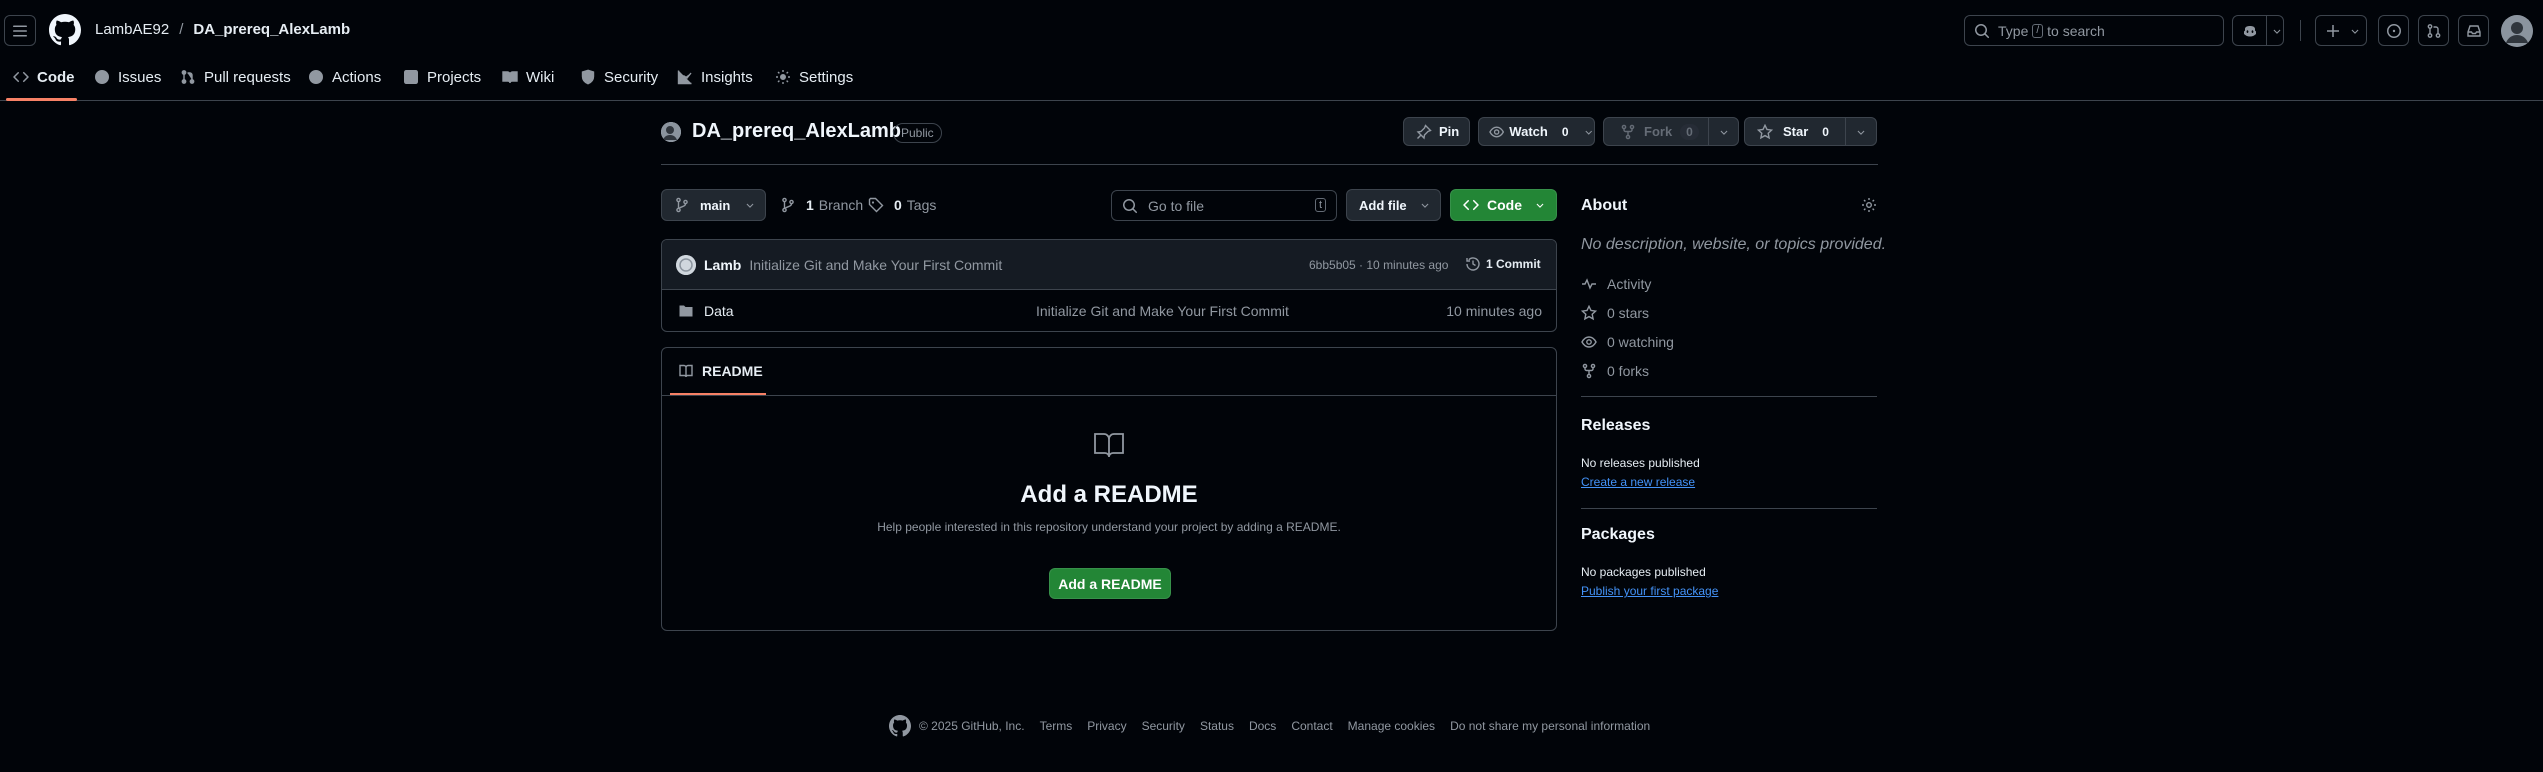 The image size is (2543, 772). I want to click on commit-author-avatar, so click(686, 265).